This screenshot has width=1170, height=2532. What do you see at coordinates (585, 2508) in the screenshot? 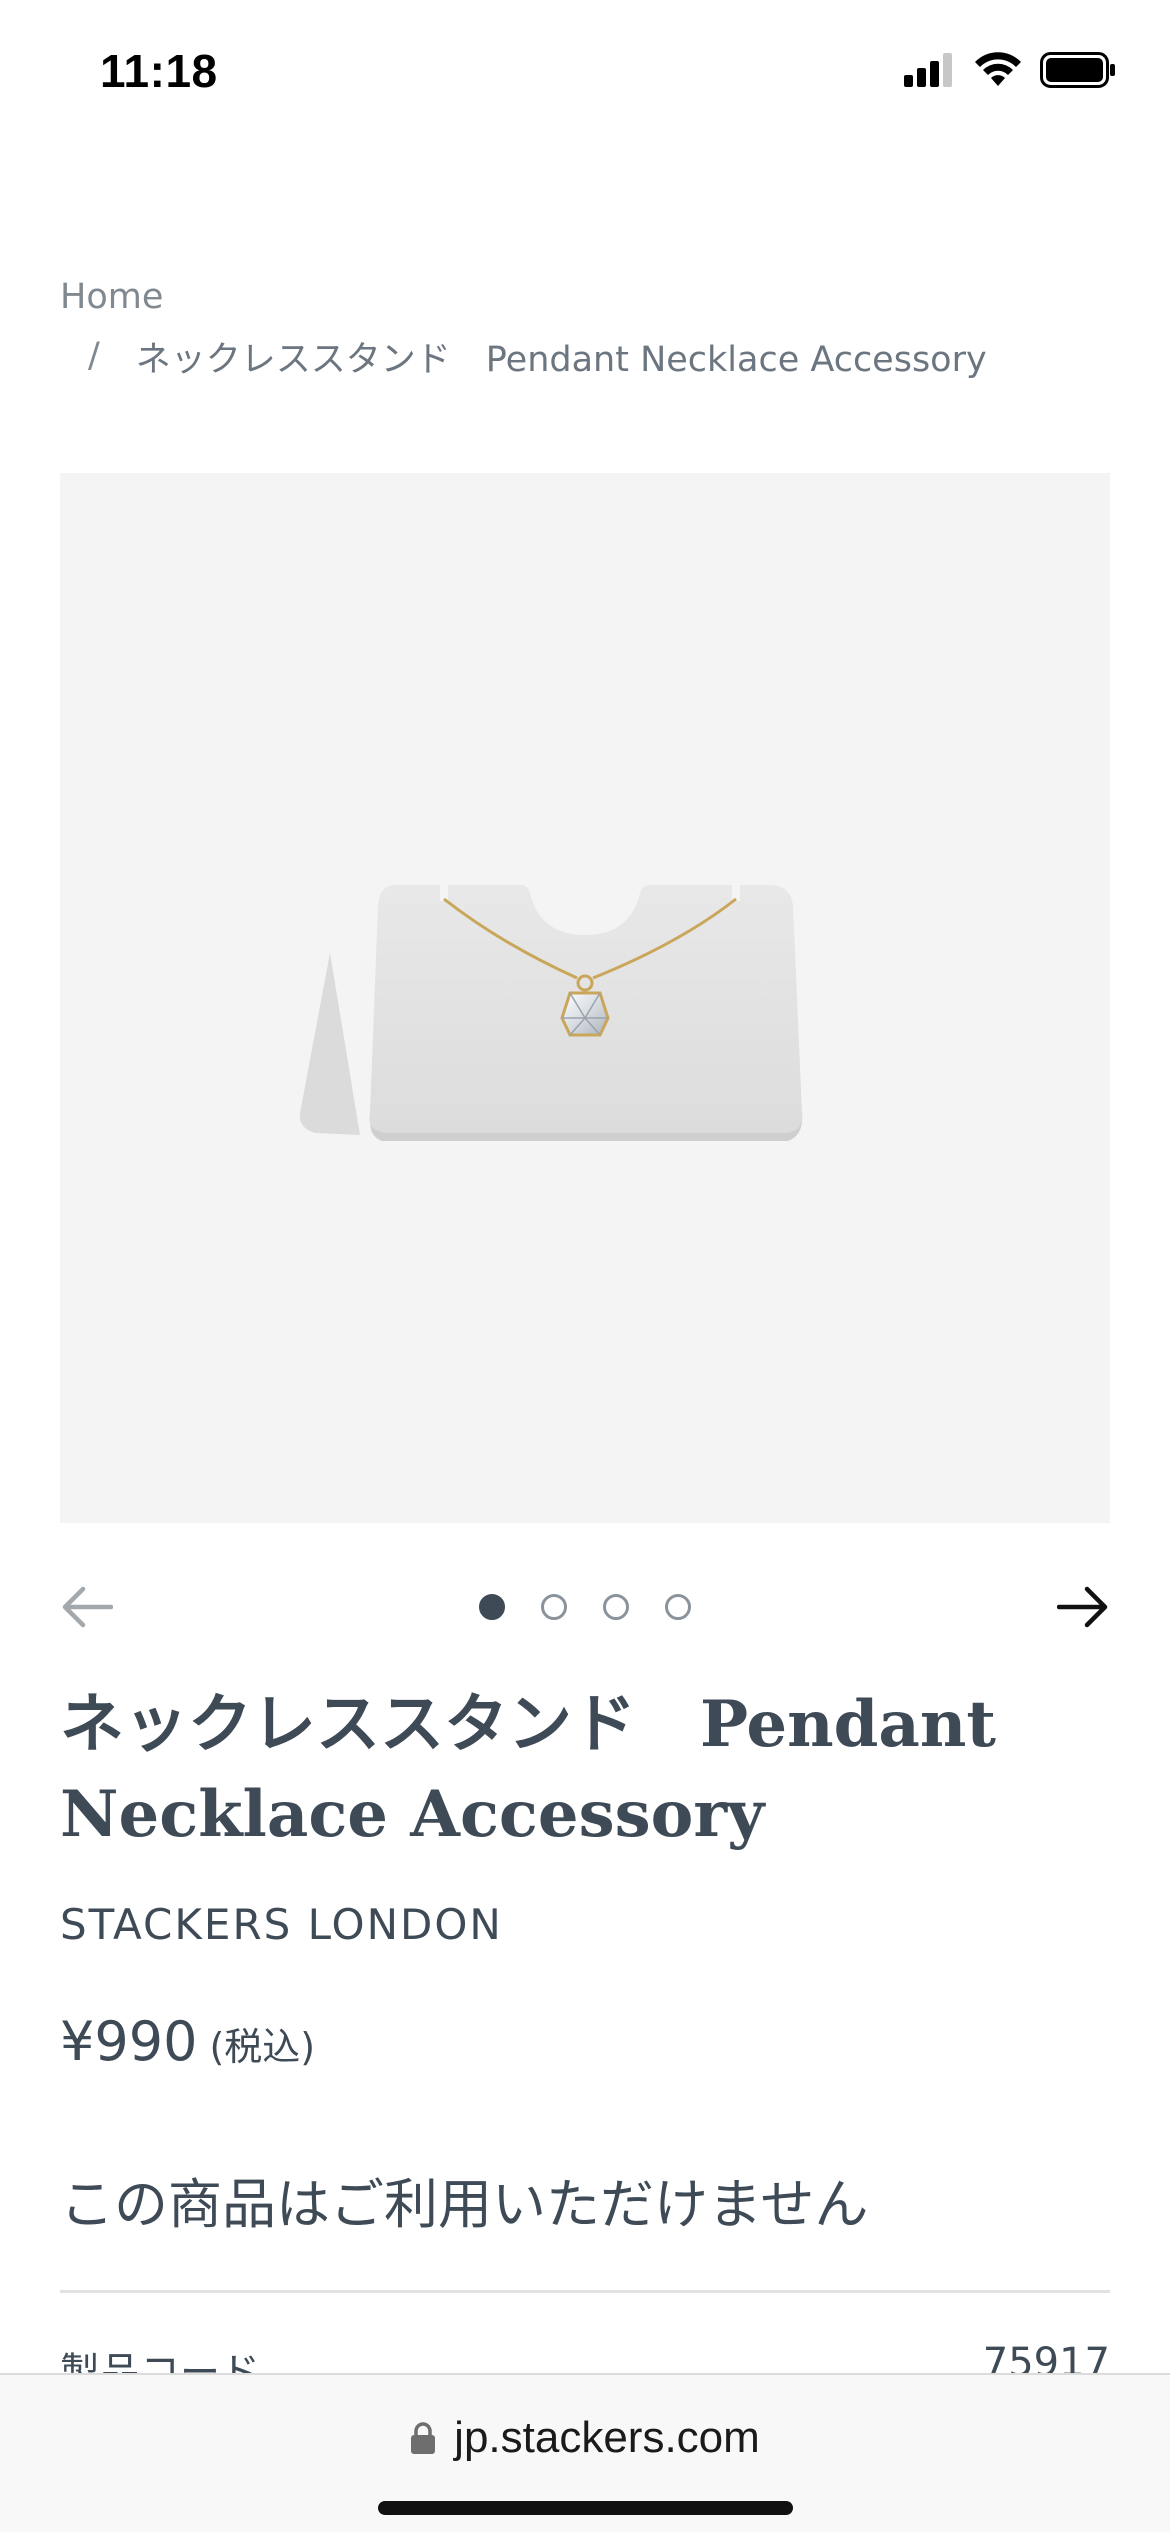
I see `home-indicator` at bounding box center [585, 2508].